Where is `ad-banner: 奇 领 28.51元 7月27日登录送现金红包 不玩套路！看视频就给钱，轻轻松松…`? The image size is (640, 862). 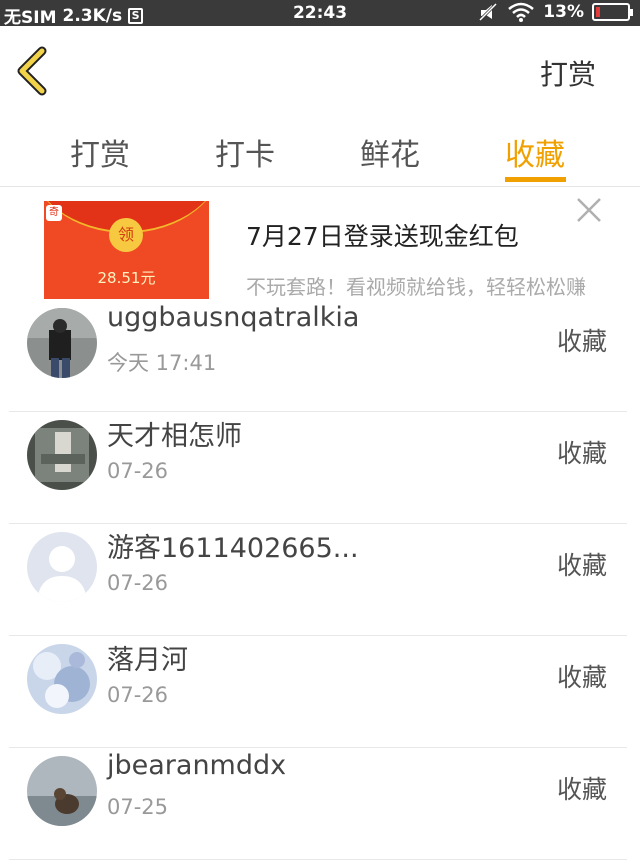 ad-banner: 奇 领 28.51元 7月27日登录送现金红包 不玩套路！看视频就给钱，轻轻松松… is located at coordinates (320, 251).